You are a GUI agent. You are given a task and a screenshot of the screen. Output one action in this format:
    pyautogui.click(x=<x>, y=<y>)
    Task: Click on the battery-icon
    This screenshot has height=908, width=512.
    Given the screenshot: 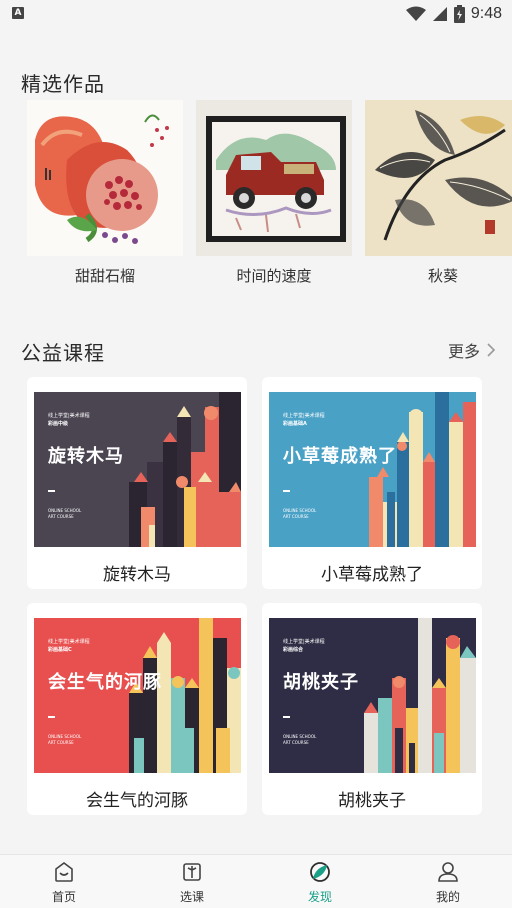 What is the action you would take?
    pyautogui.click(x=459, y=14)
    